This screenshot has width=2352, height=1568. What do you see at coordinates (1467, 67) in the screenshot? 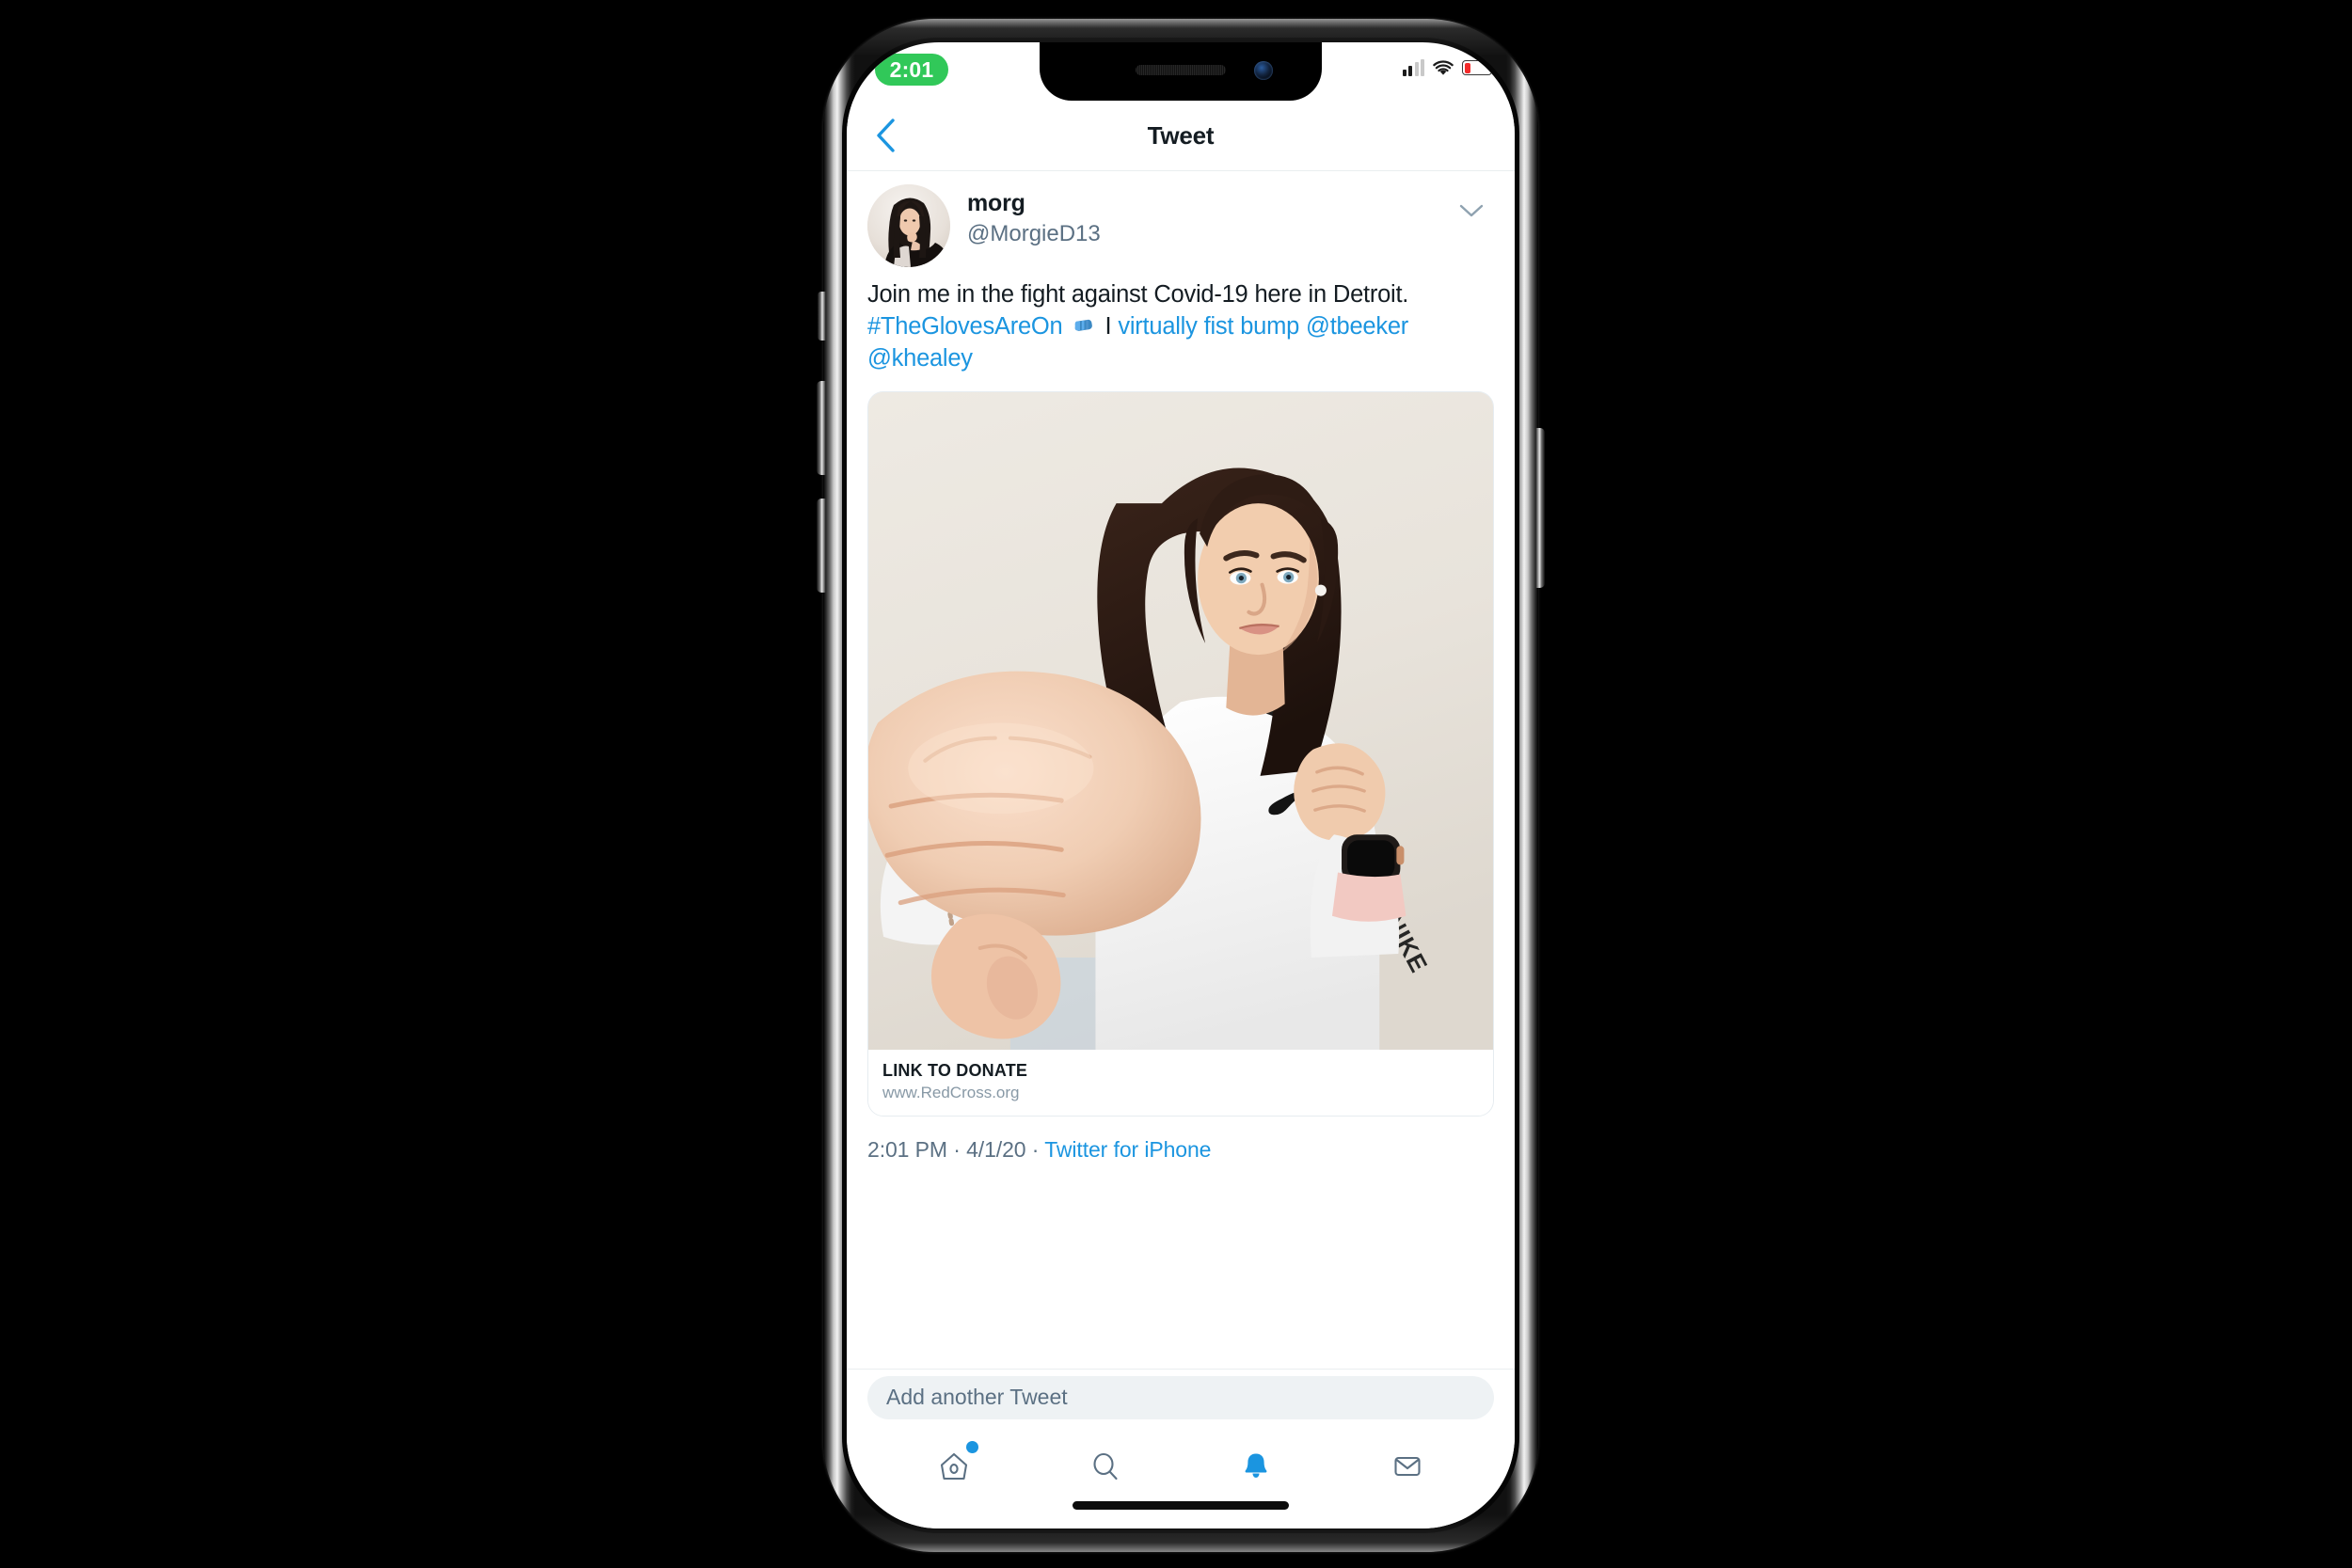
I see `battery-level` at bounding box center [1467, 67].